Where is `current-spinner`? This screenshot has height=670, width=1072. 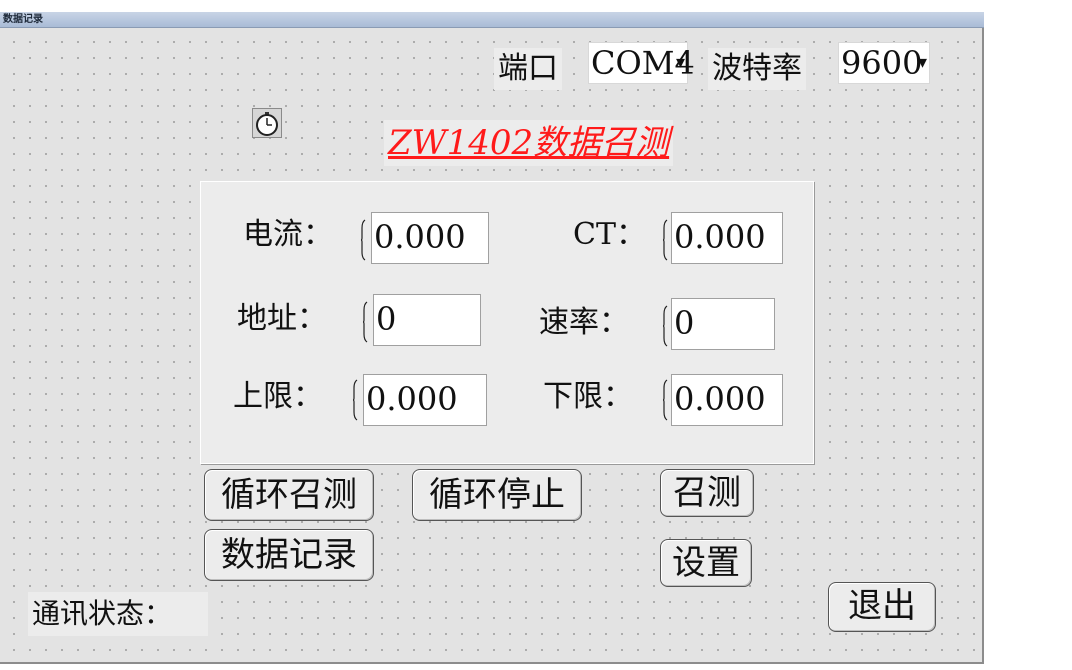 current-spinner is located at coordinates (365, 240).